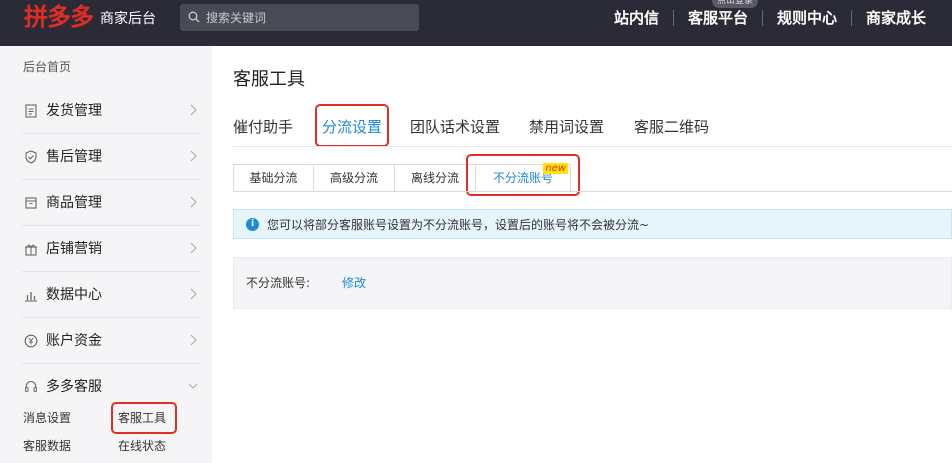 The width and height of the screenshot is (952, 463). Describe the element at coordinates (128, 19) in the screenshot. I see `brand-subtitle: 商家后台` at that location.